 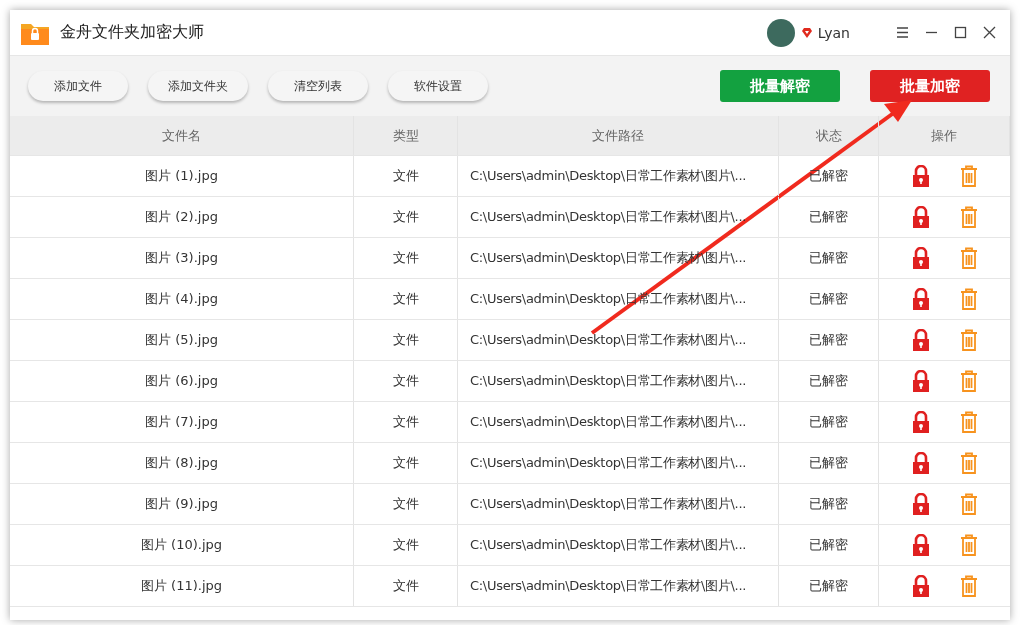 What do you see at coordinates (902, 32) in the screenshot?
I see `menu-icon` at bounding box center [902, 32].